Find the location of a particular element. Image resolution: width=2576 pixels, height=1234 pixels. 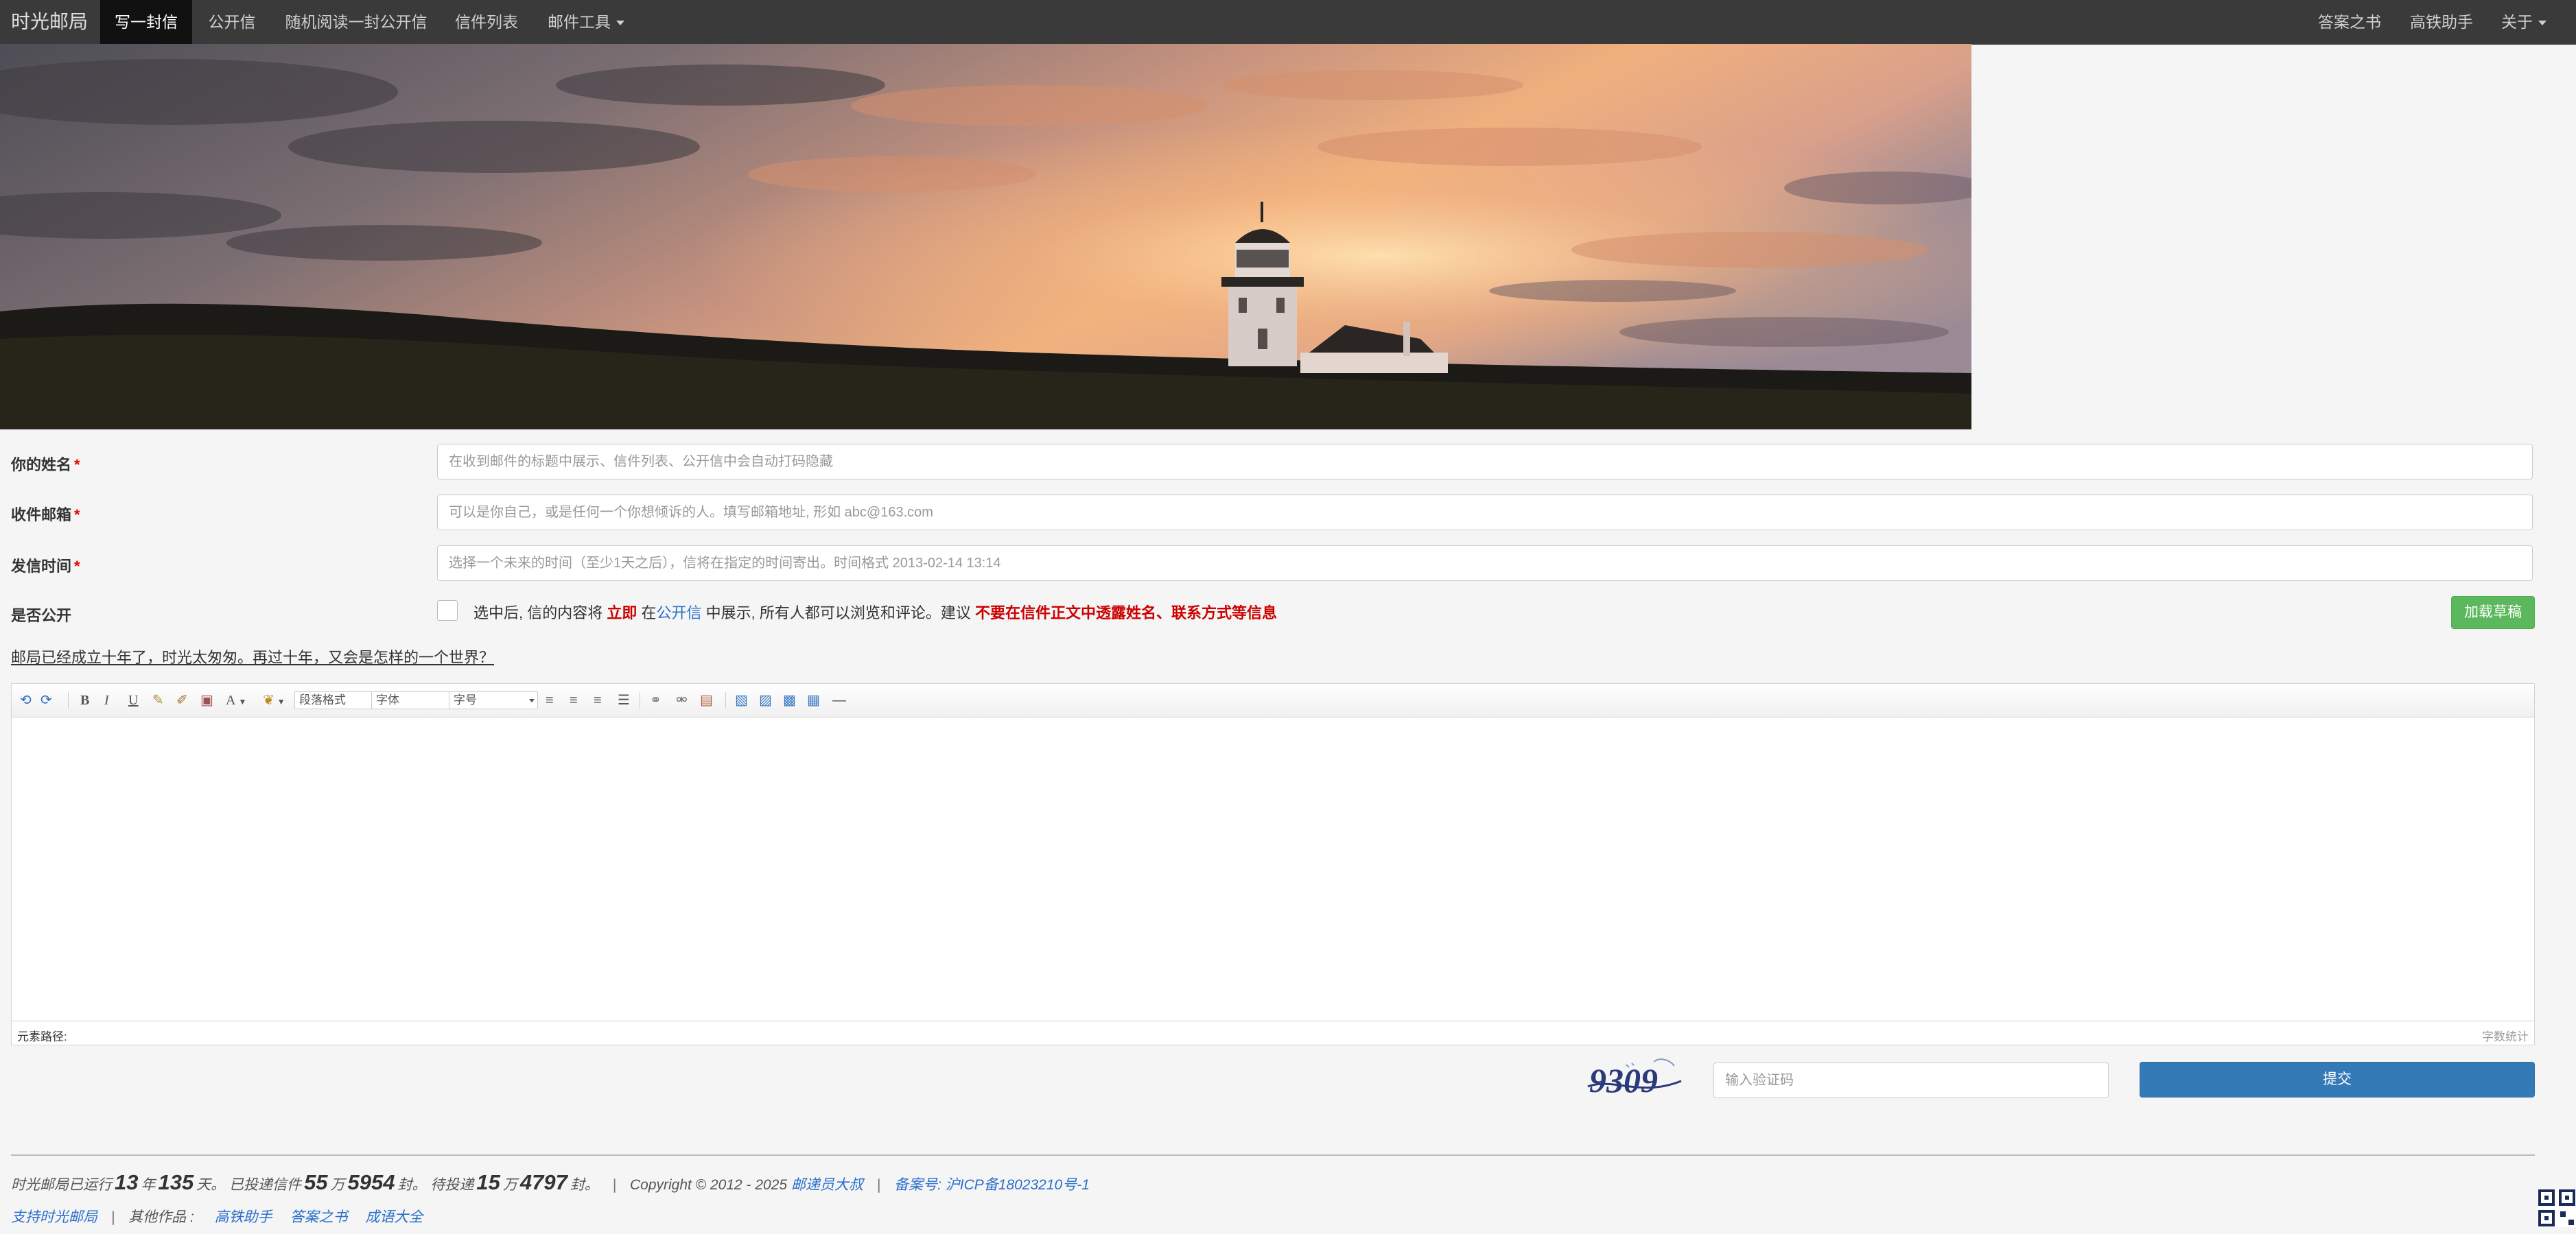

public-checkbox is located at coordinates (447, 610).